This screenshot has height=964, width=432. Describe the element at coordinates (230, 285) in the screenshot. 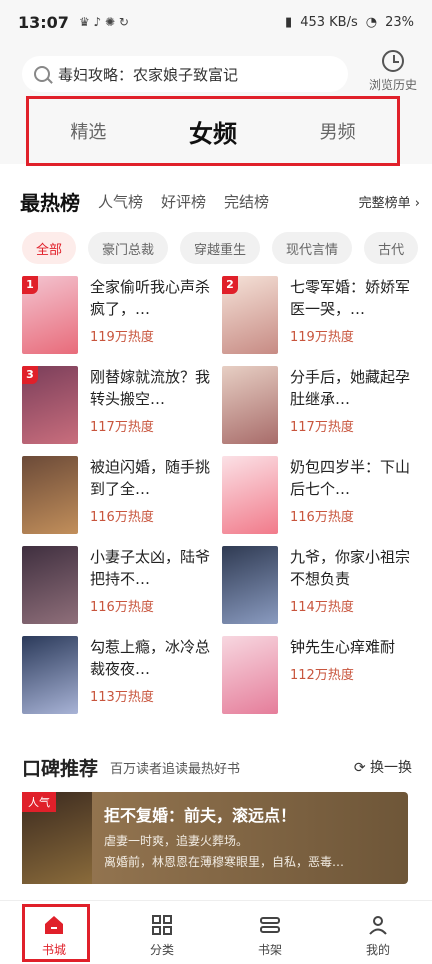

I see `rank-badge: 2` at that location.